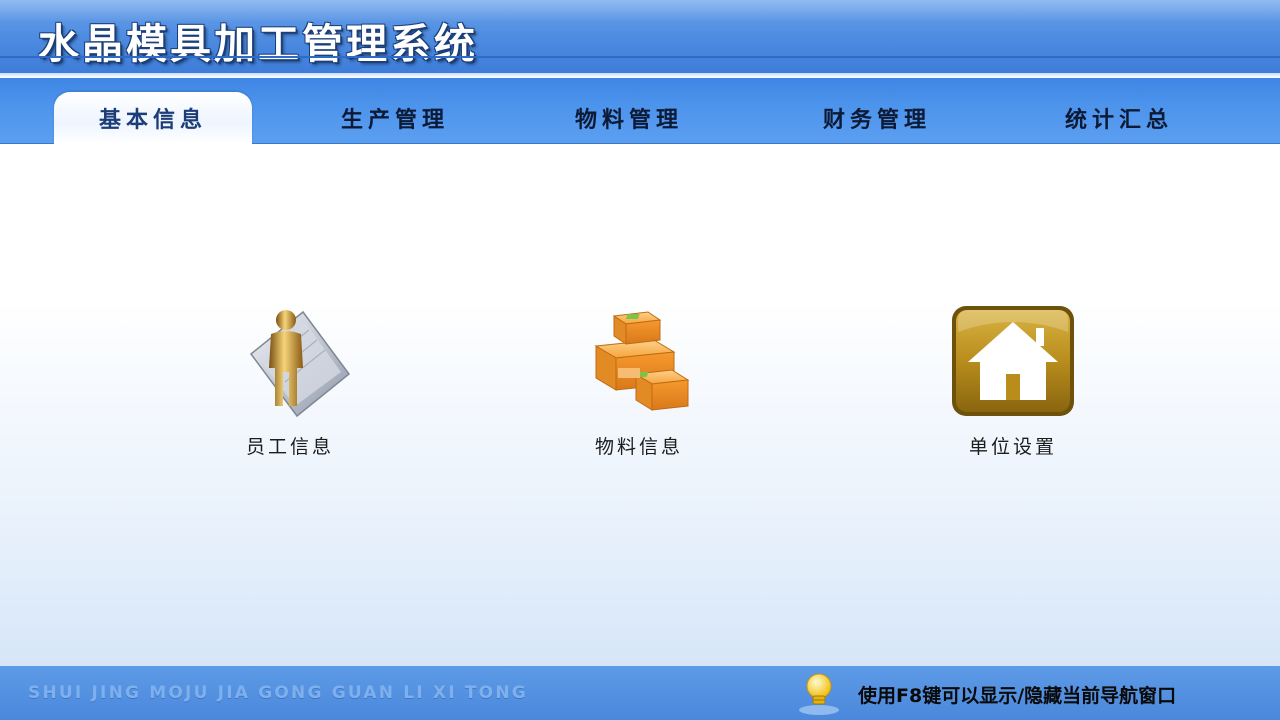  I want to click on footer-pinyin-title: SHUI JING MOJU JIA GONG GUAN LI XI TONG, so click(278, 693).